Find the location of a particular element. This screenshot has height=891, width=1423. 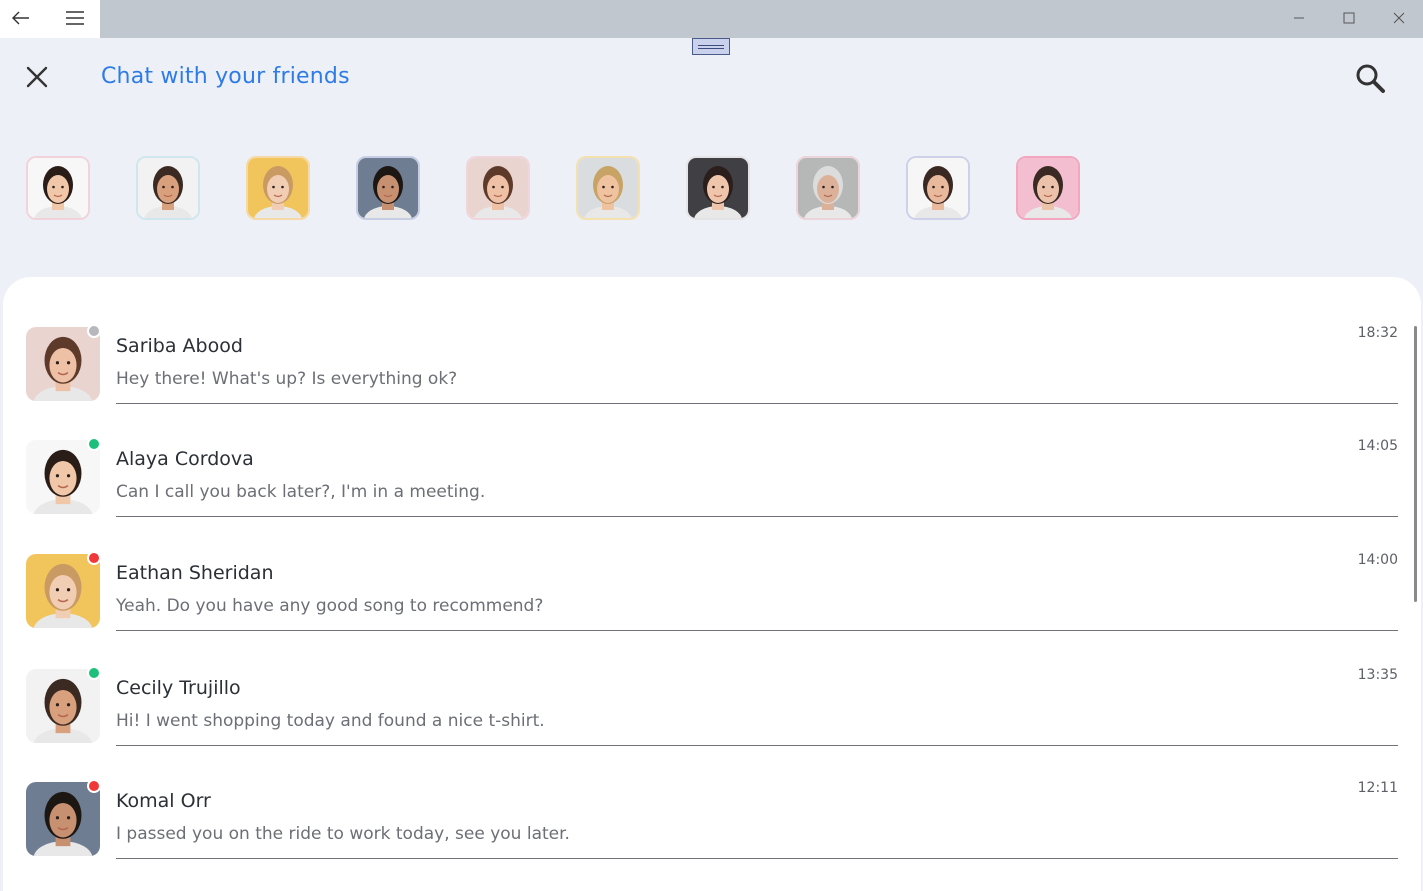

search-button is located at coordinates (1370, 80).